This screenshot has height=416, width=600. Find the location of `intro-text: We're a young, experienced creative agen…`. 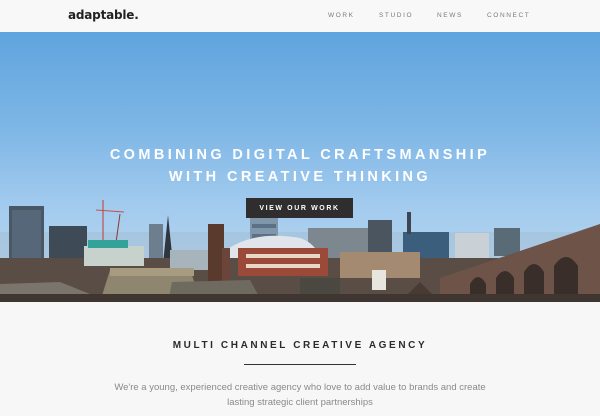

intro-text: We're a young, experienced creative agen… is located at coordinates (300, 395).